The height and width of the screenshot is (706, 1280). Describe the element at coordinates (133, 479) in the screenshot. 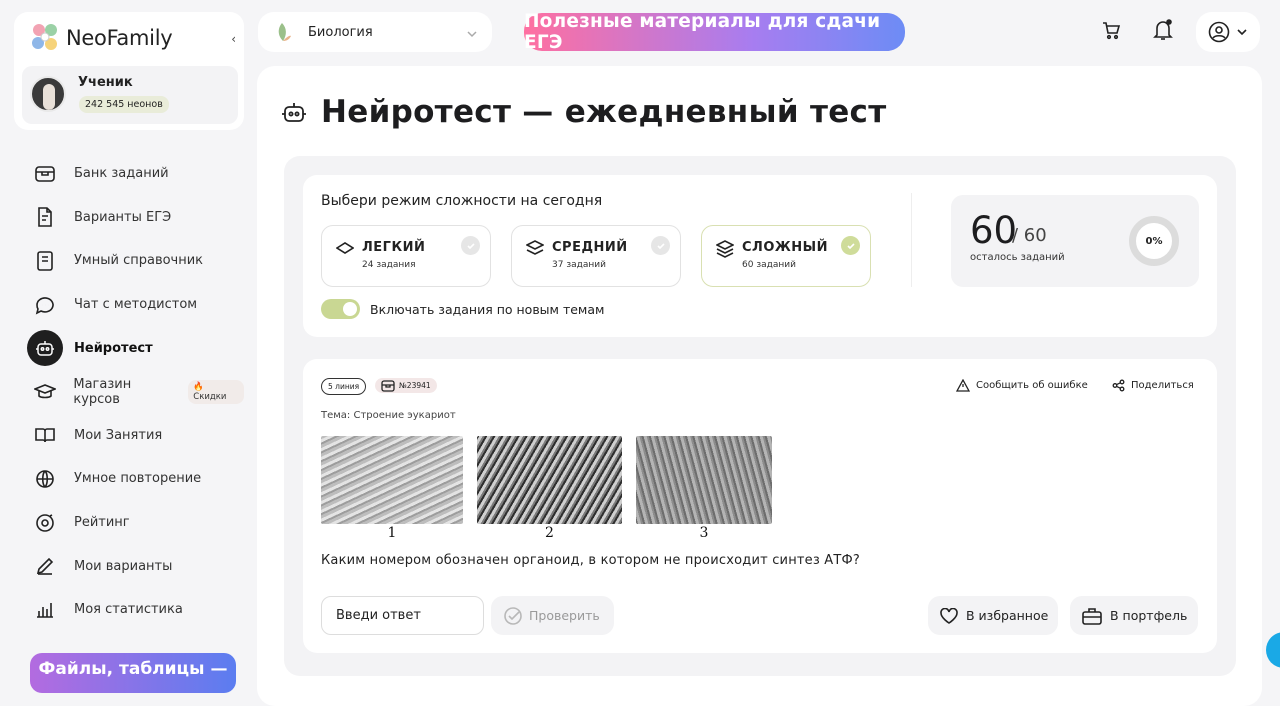

I see `sidebar-item-repetition: Умное повторение` at that location.